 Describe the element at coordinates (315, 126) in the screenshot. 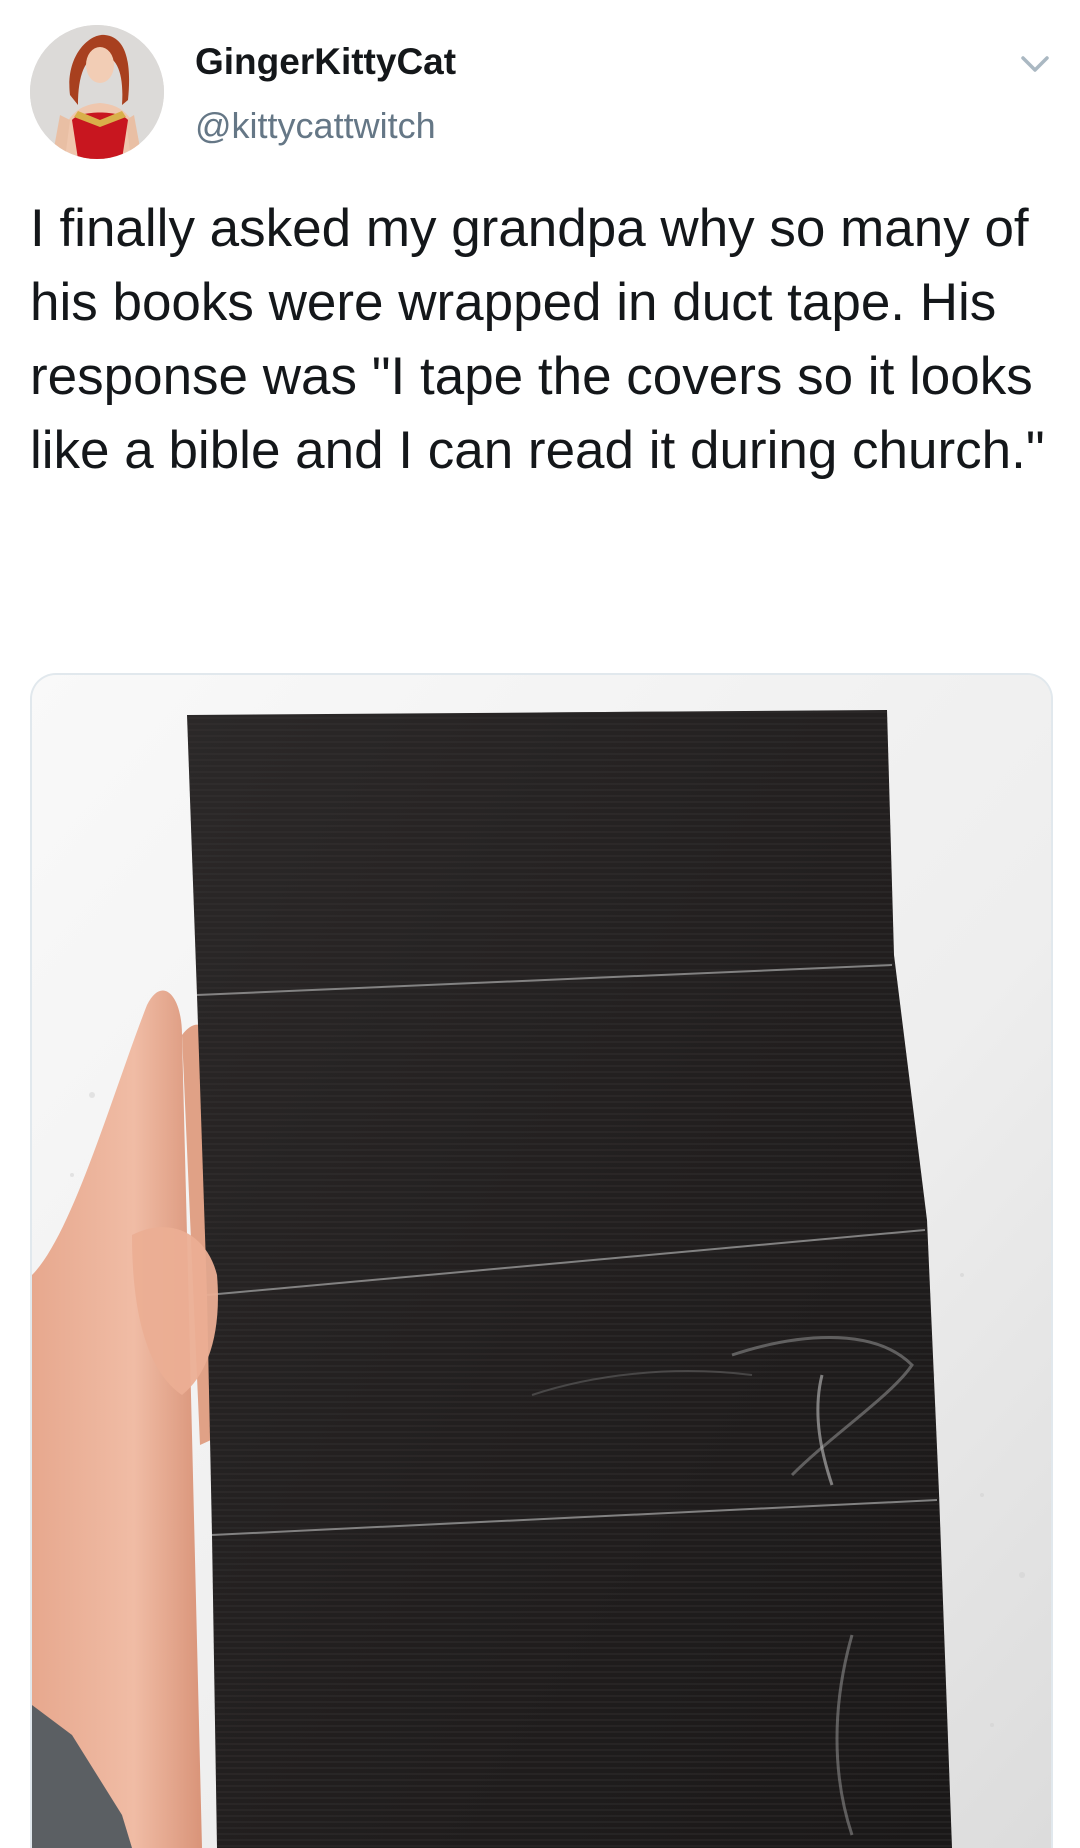

I see `author-handle: @kittycattwitch` at that location.